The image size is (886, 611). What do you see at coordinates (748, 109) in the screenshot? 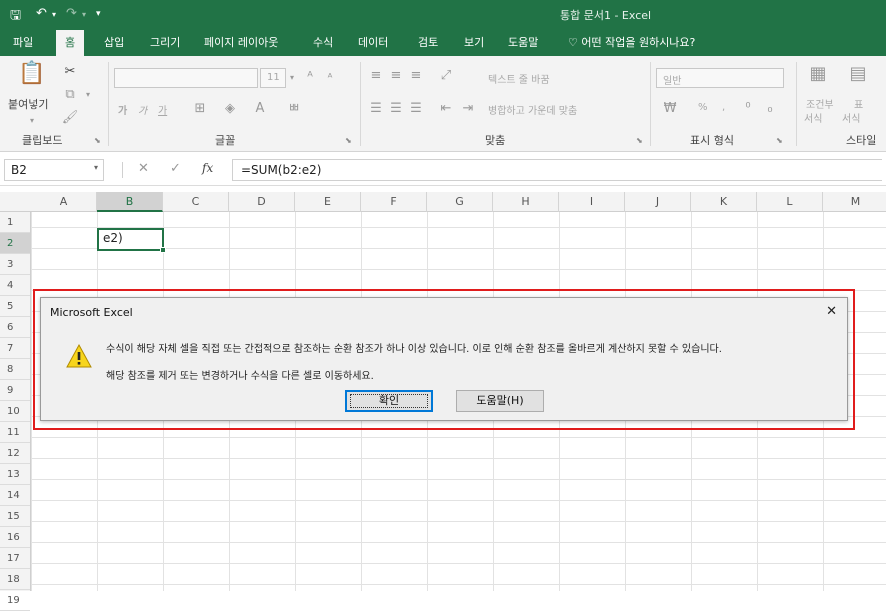
I see `increase-decimal-icon: ⁰` at bounding box center [748, 109].